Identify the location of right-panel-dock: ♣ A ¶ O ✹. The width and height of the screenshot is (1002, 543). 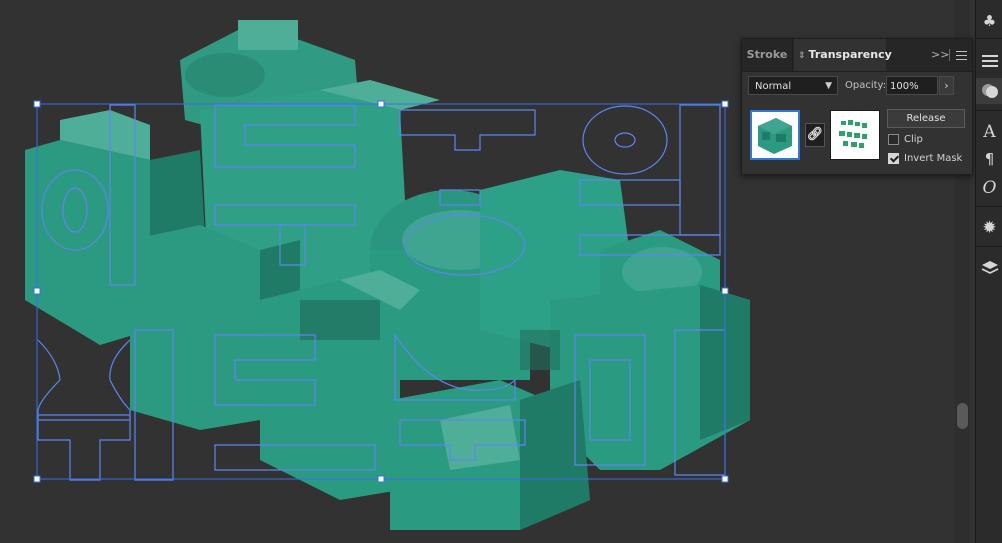
(988, 271).